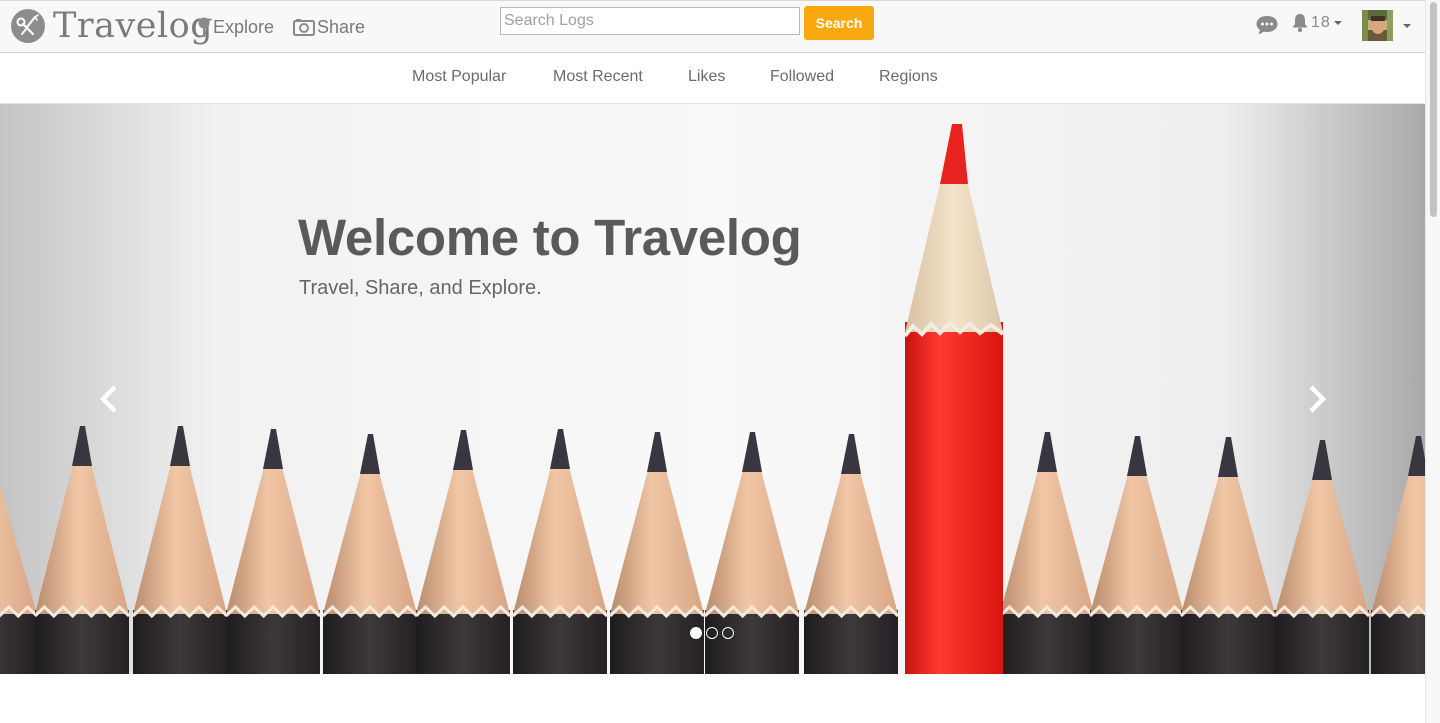 Image resolution: width=1440 pixels, height=723 pixels. What do you see at coordinates (1300, 23) in the screenshot?
I see `bell-icon` at bounding box center [1300, 23].